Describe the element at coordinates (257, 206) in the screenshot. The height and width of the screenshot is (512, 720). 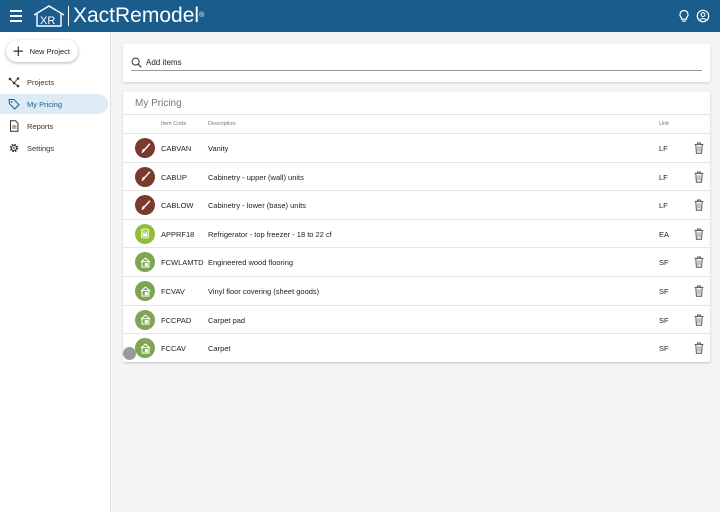
I see `item-description: Cabinetry - lower (base) units` at that location.